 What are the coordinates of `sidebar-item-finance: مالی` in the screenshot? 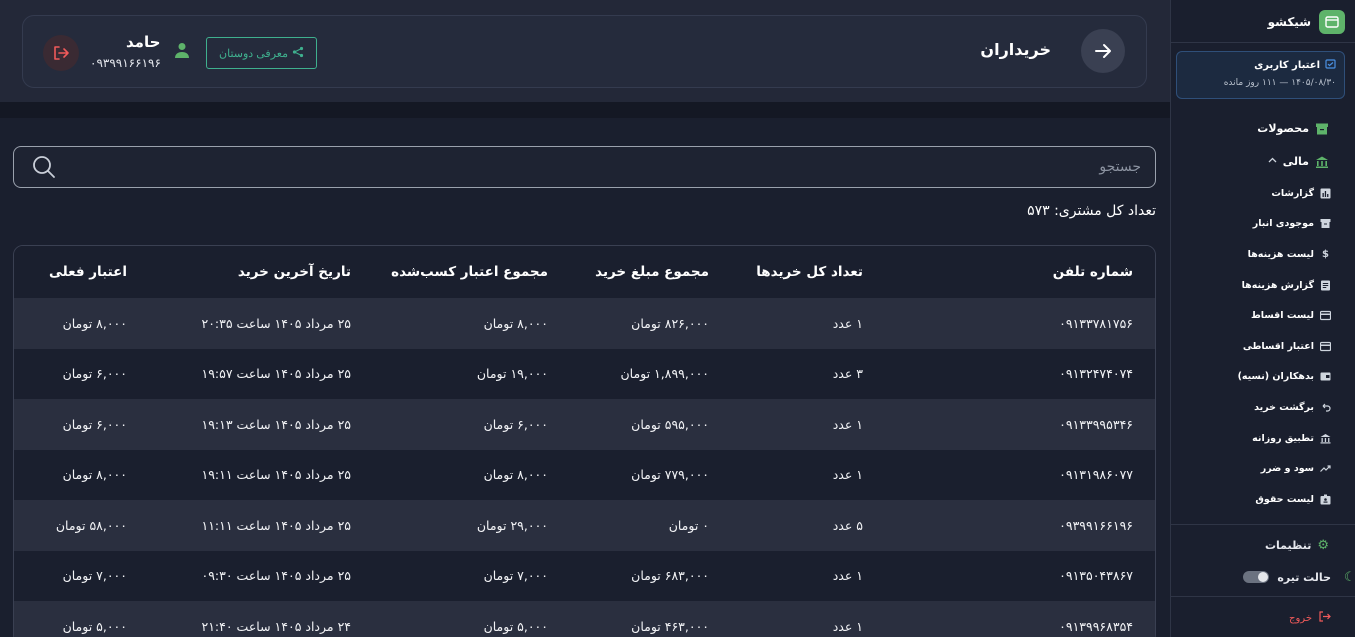 It's located at (1262, 161).